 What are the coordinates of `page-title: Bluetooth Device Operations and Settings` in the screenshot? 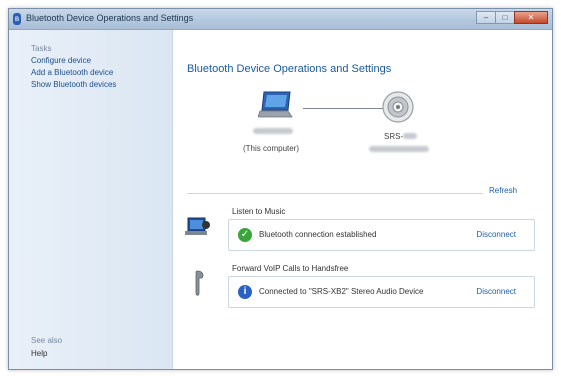 It's located at (289, 69).